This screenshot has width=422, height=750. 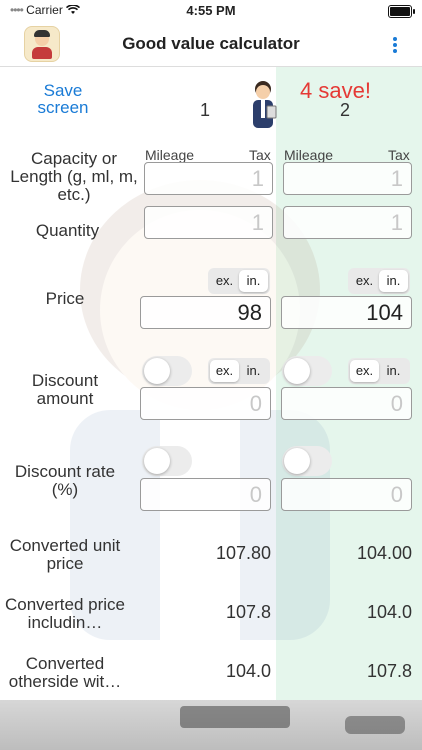 What do you see at coordinates (335, 90) in the screenshot?
I see `savings-label: 4 save!` at bounding box center [335, 90].